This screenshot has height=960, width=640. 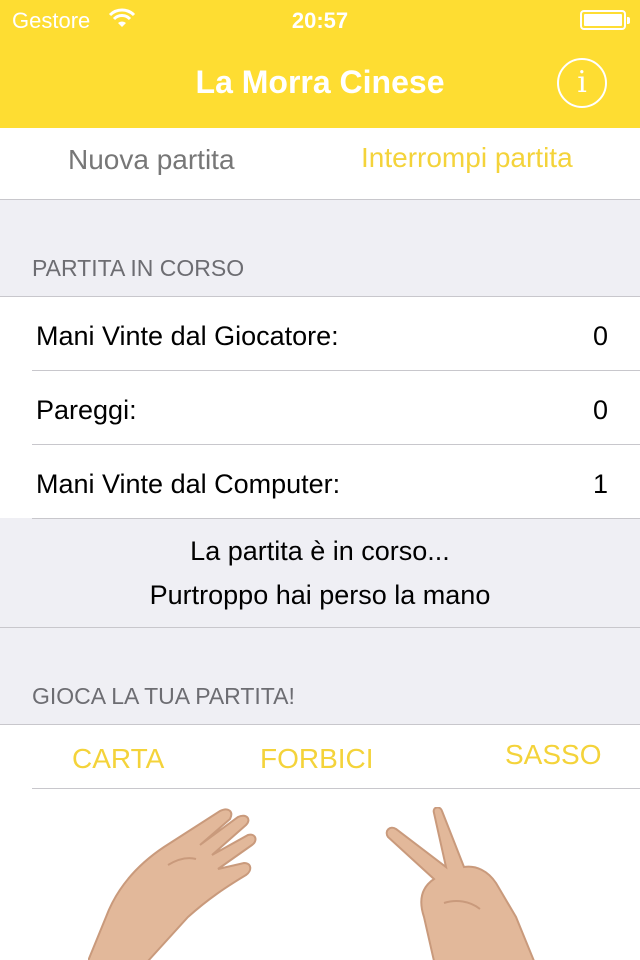 I want to click on status-line-2: Purtroppo hai perso la mano, so click(x=320, y=595).